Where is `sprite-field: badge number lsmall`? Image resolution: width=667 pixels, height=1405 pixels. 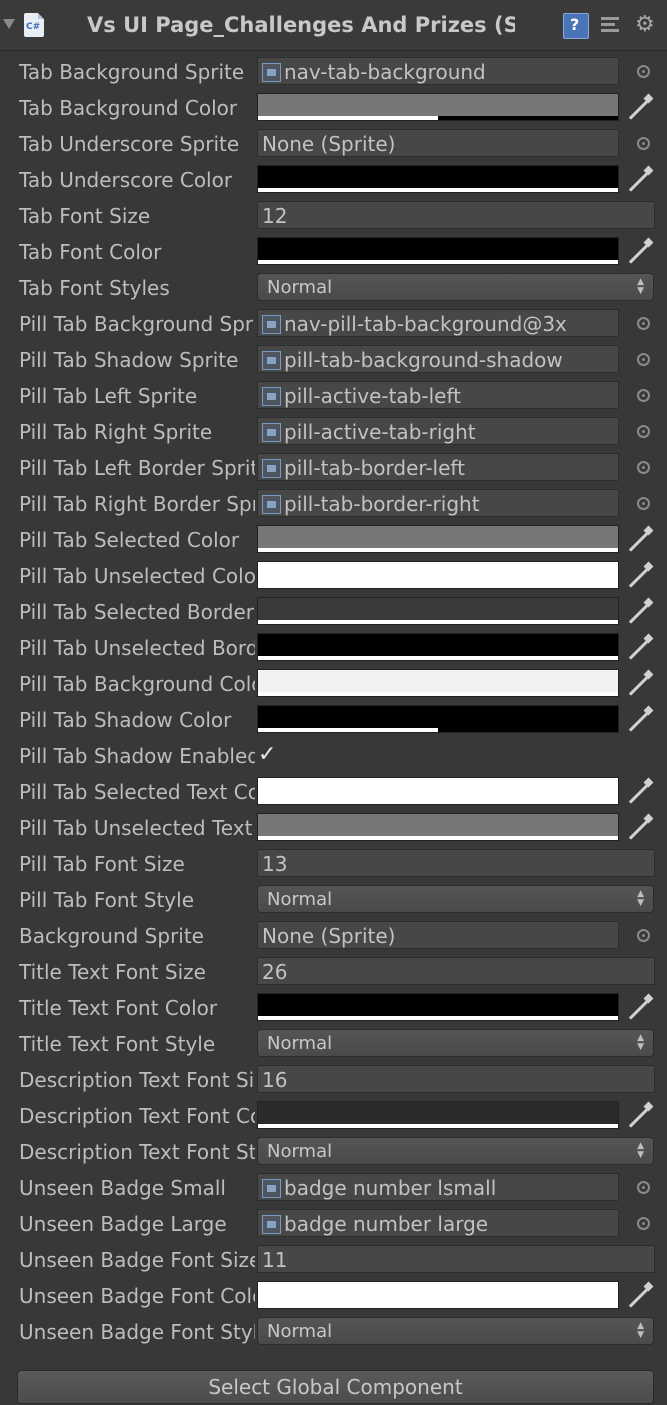
sprite-field: badge number lsmall is located at coordinates (438, 1187).